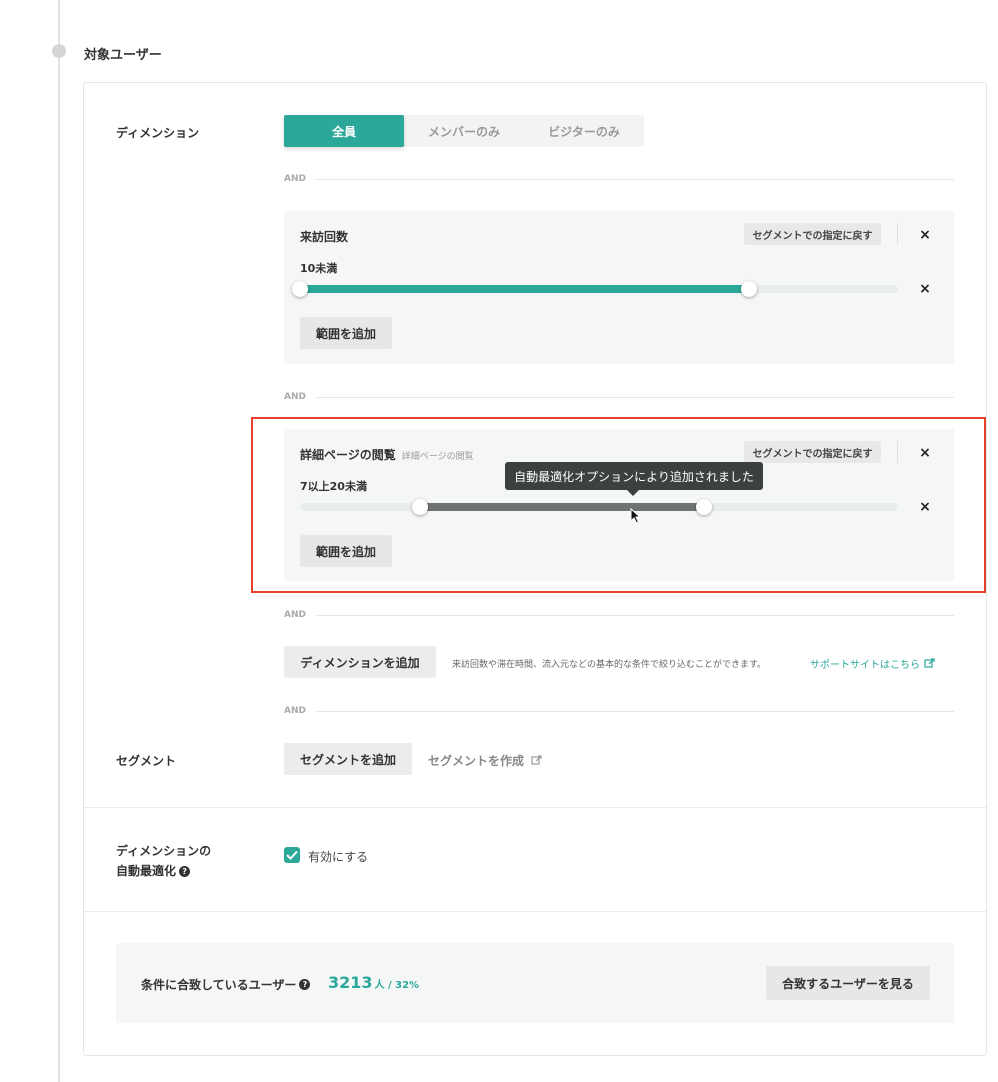  I want to click on segment-members-only: メンバーのみ, so click(464, 131).